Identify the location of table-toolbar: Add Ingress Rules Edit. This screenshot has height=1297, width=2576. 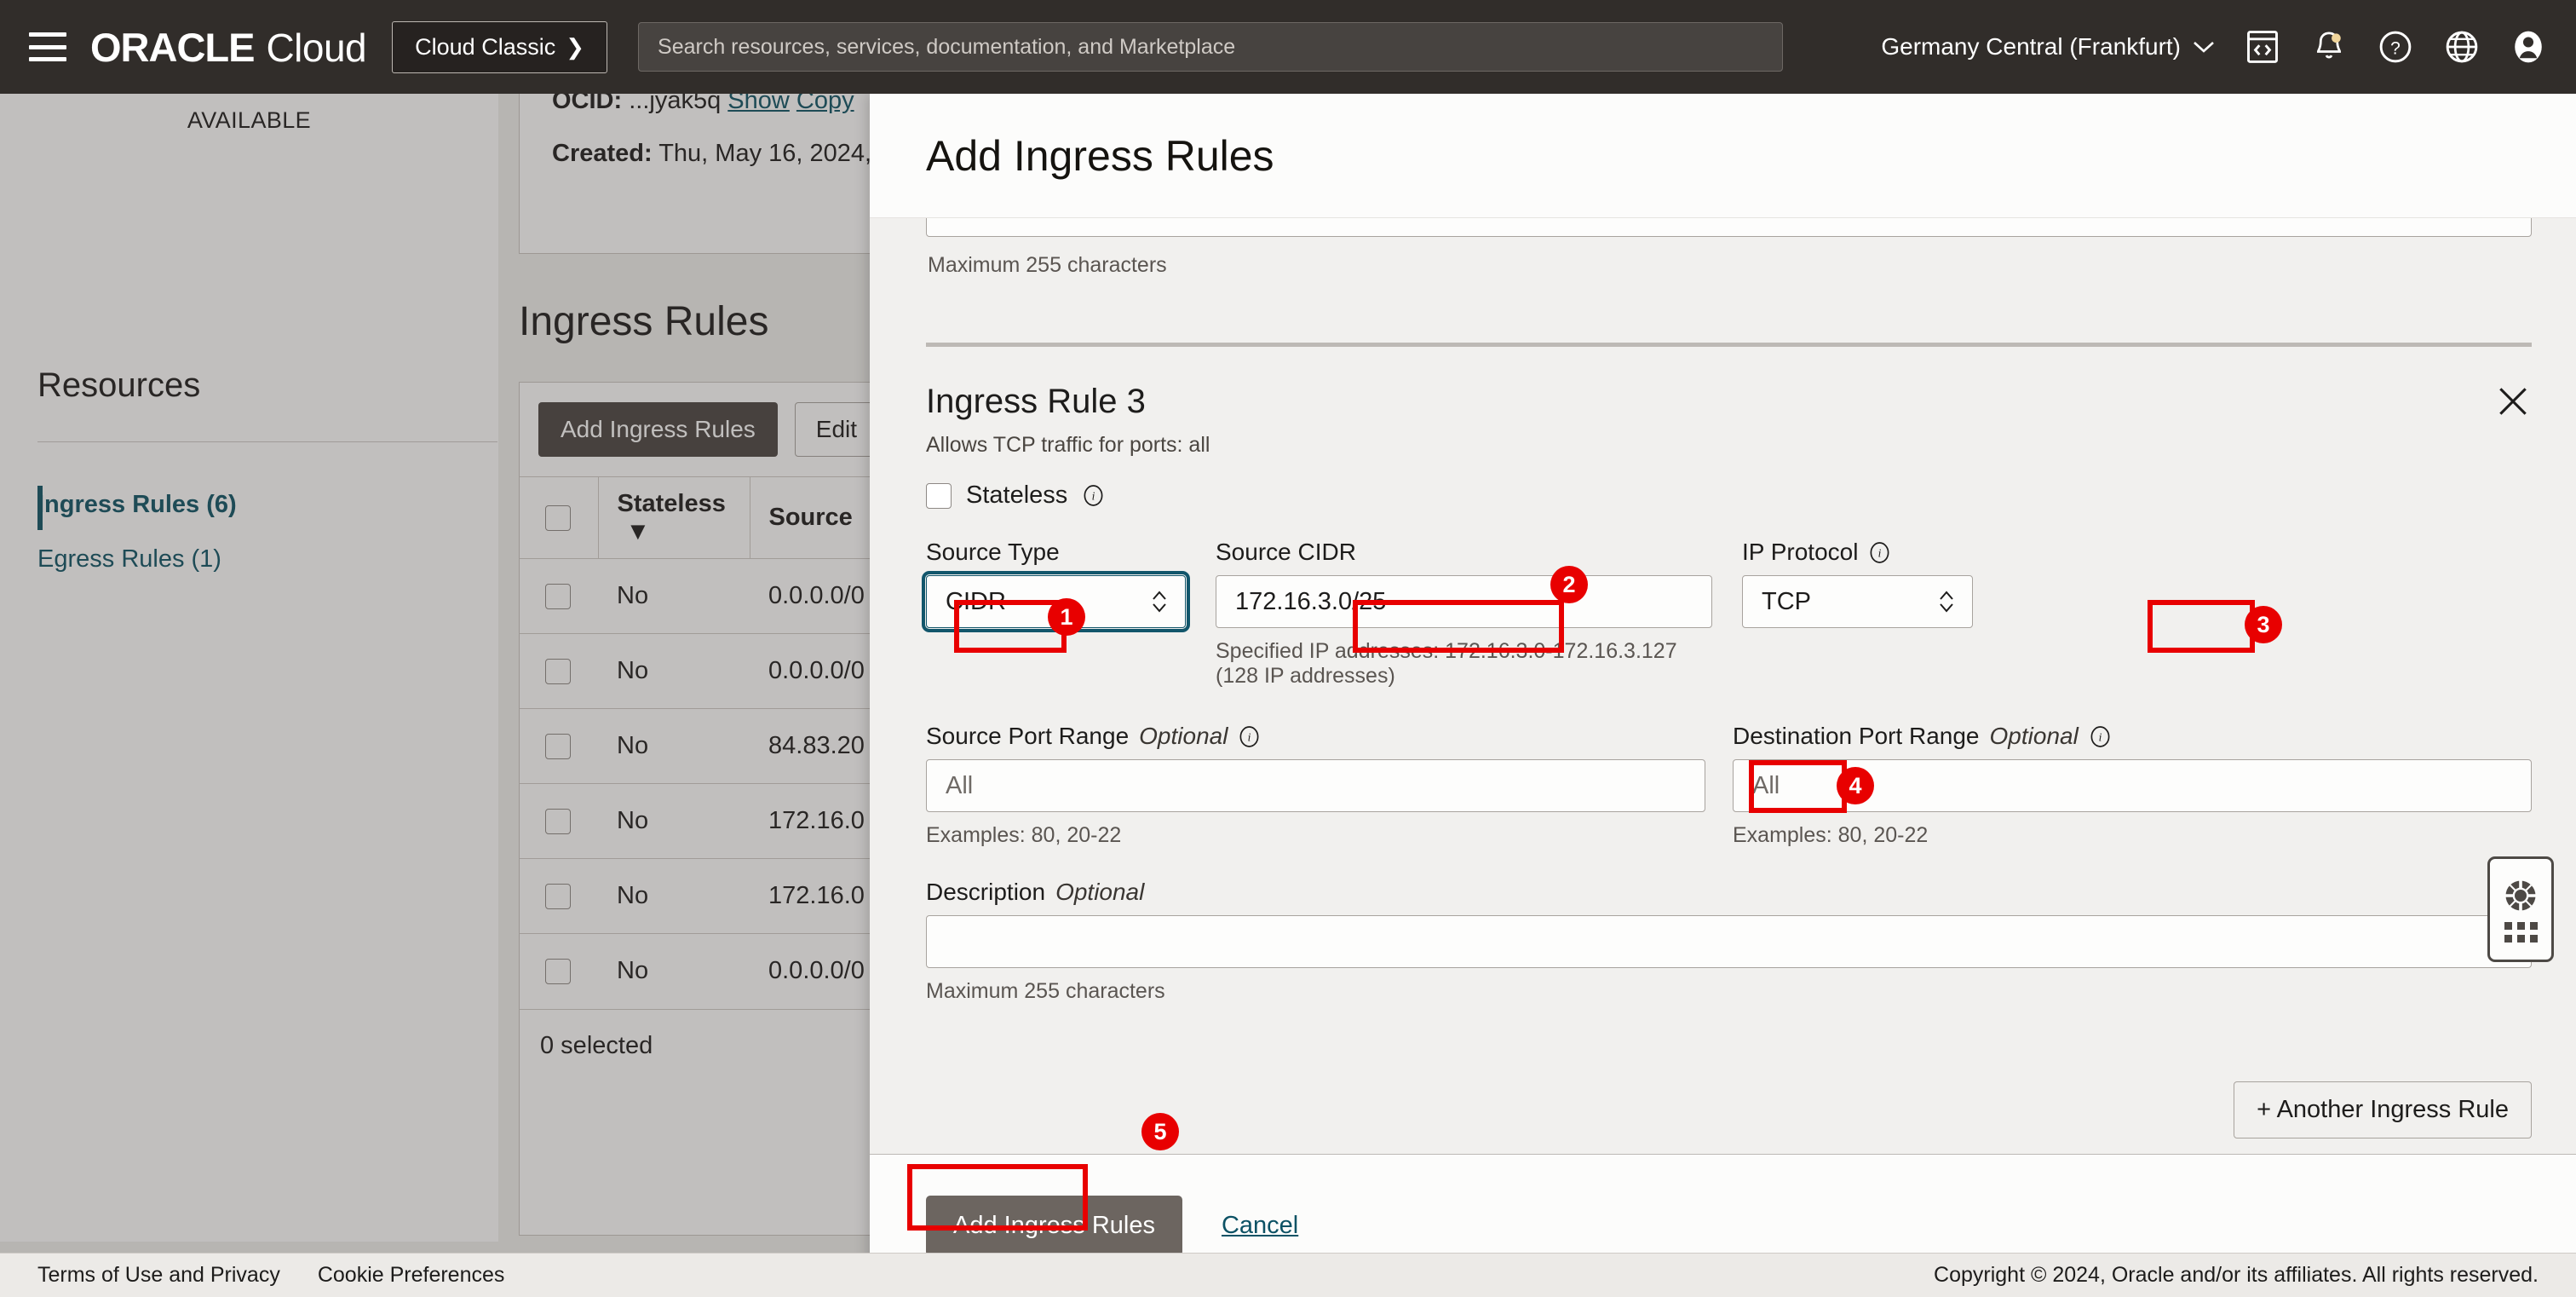
(710, 429).